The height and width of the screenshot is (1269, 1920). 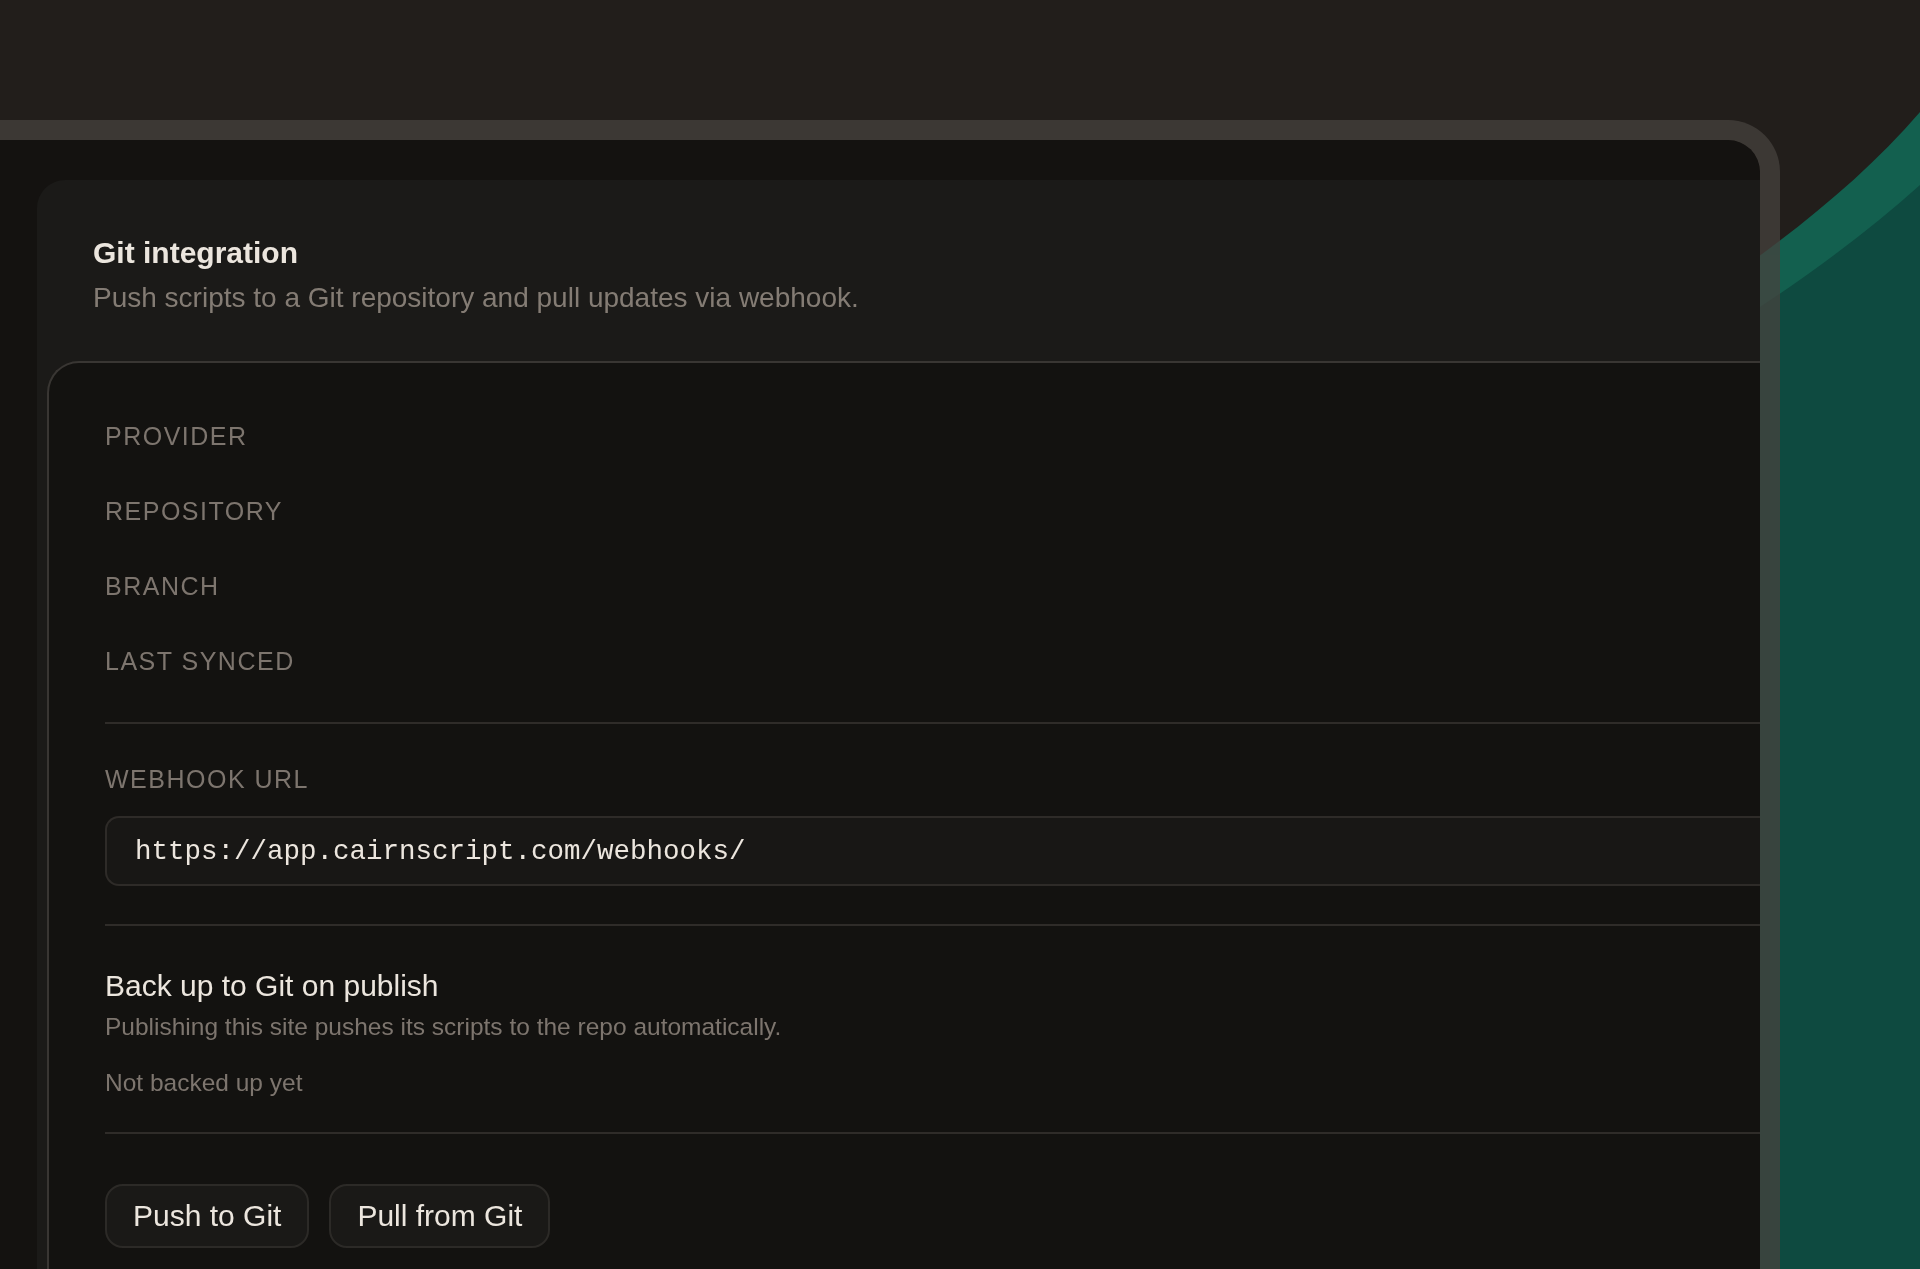 I want to click on field-label: BRANCH, so click(x=163, y=586).